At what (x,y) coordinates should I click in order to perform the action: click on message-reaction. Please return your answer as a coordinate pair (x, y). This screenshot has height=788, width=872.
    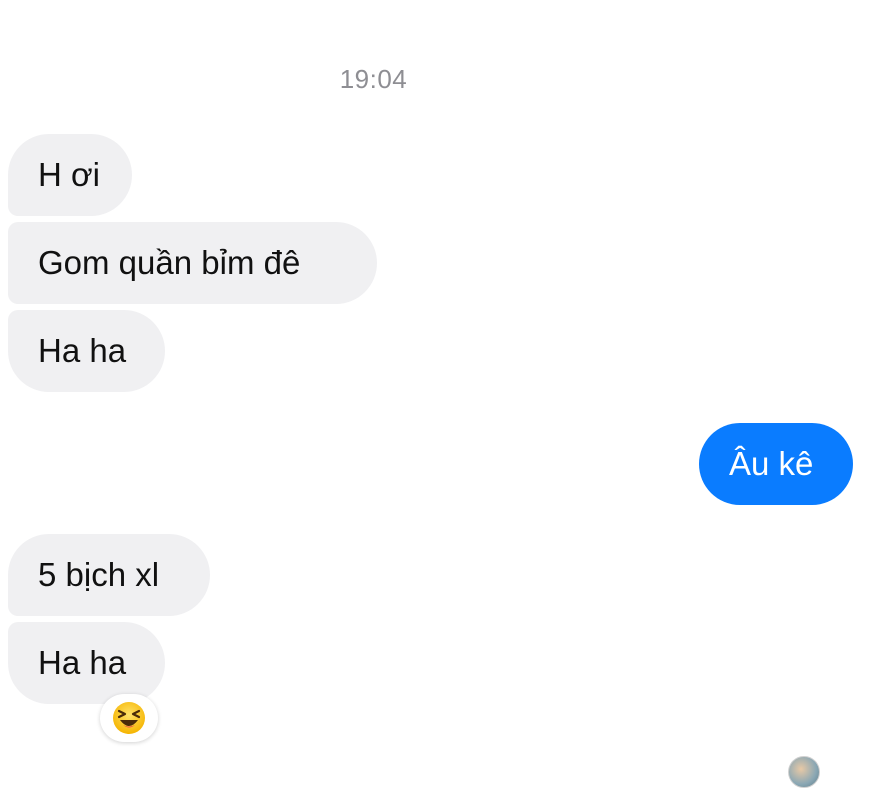
    Looking at the image, I should click on (129, 718).